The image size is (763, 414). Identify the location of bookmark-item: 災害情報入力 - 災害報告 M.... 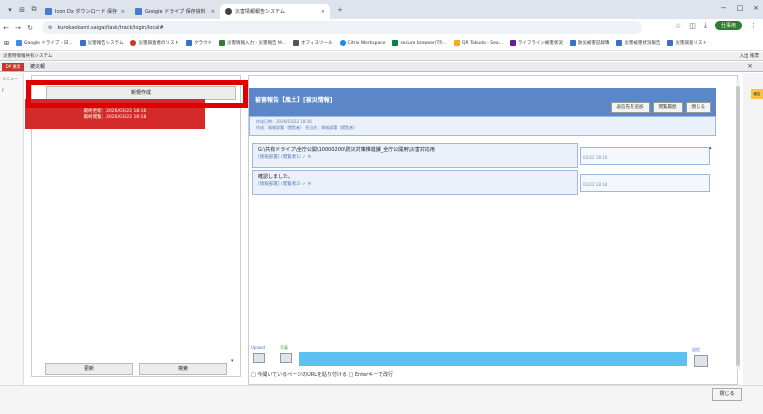
(252, 43).